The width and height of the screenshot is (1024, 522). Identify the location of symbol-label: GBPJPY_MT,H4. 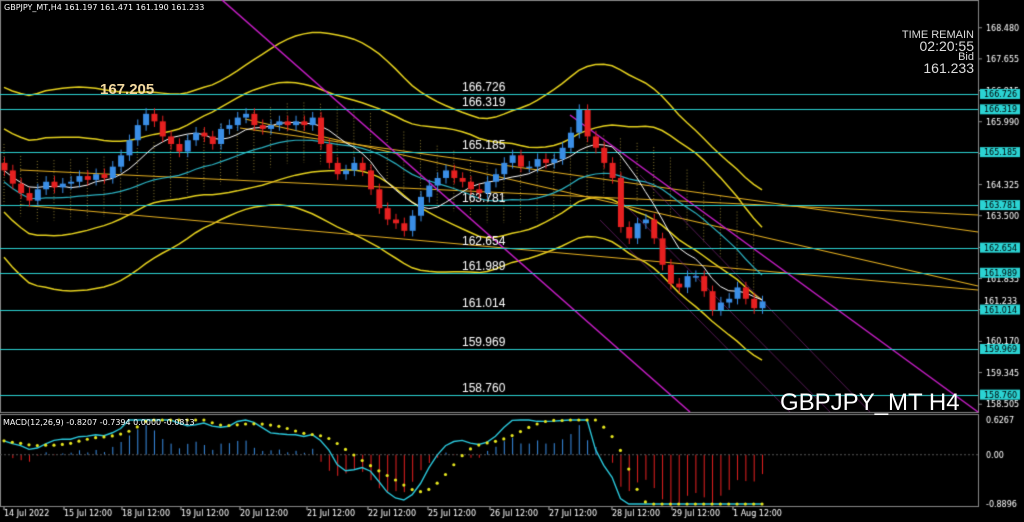
(33, 7).